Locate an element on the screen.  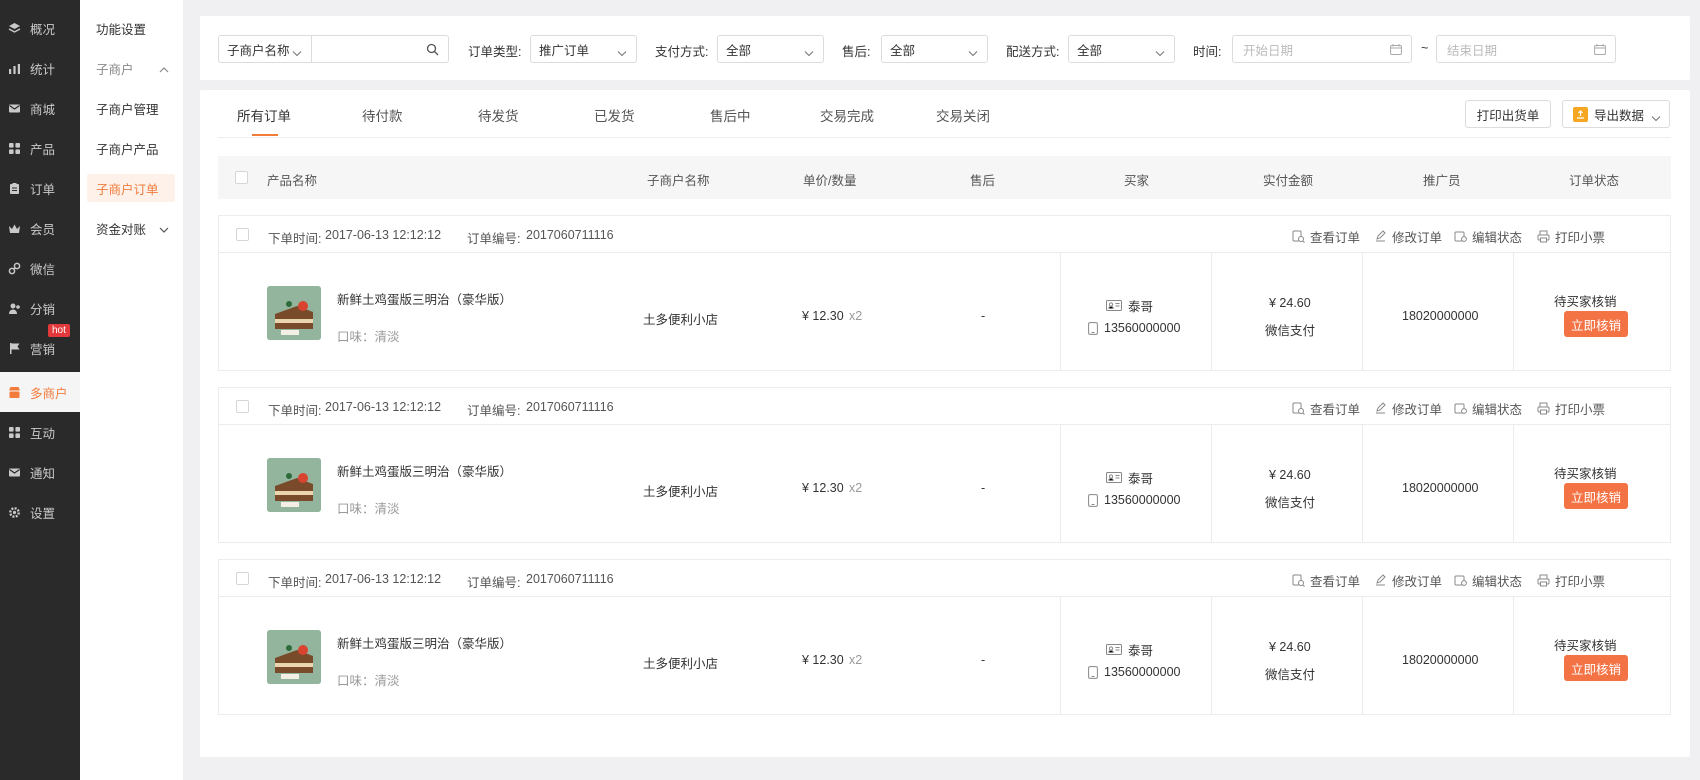
buyer-phone-row: 13560000000 is located at coordinates (1134, 672).